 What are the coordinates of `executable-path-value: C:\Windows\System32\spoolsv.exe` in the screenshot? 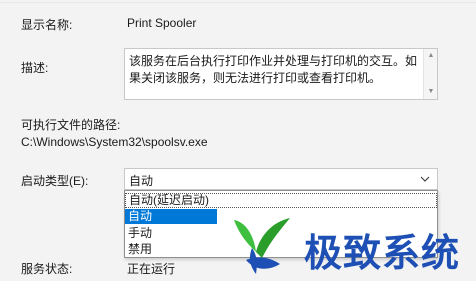 It's located at (114, 142).